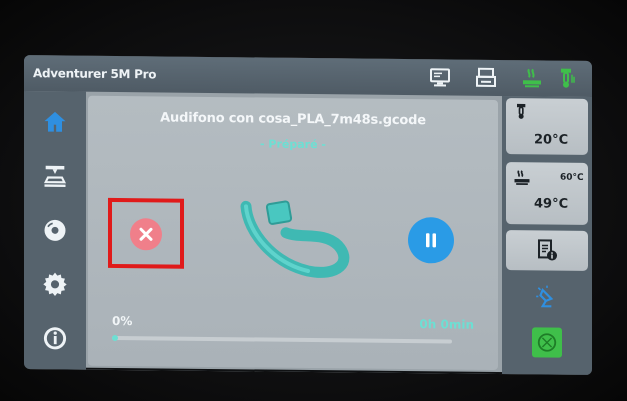 This screenshot has width=627, height=401. I want to click on filtration-toggle-button, so click(547, 342).